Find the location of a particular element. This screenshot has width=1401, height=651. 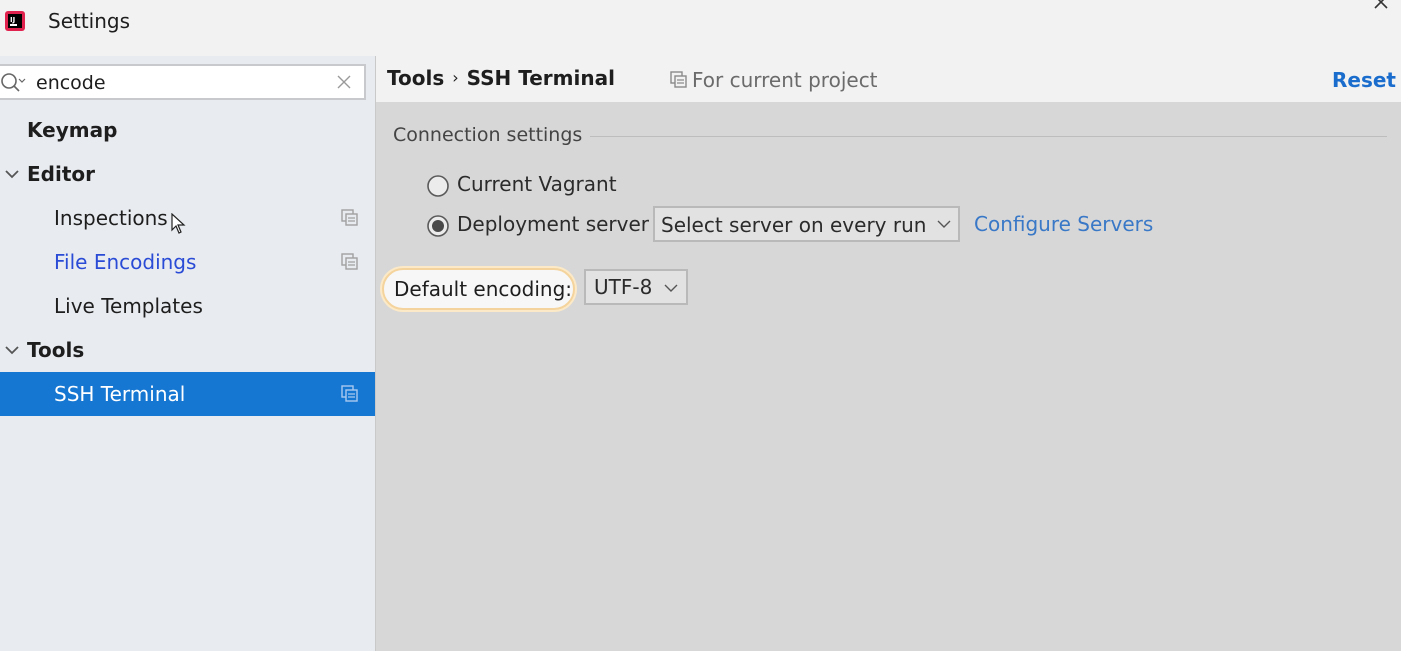

intellij-app-icon: IJ is located at coordinates (15, 21).